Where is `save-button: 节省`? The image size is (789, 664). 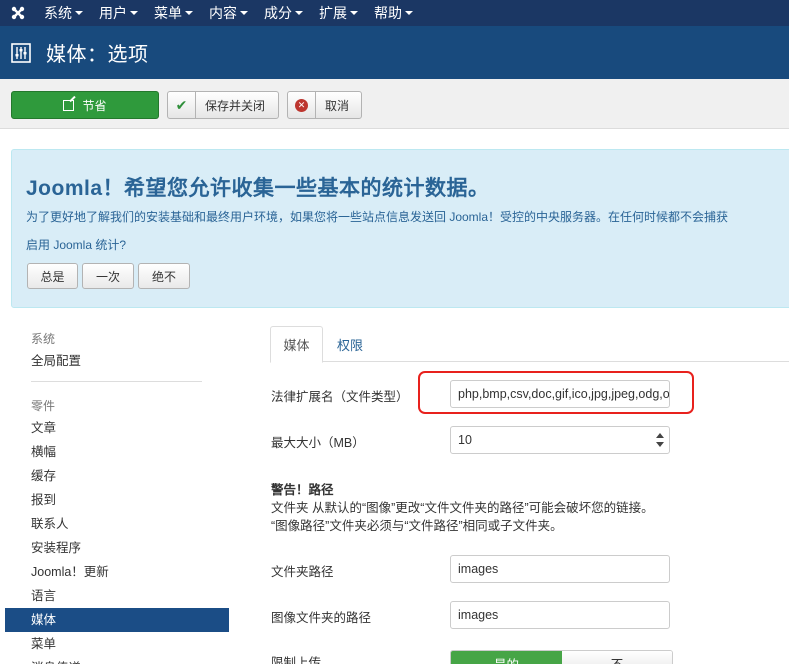 save-button: 节省 is located at coordinates (85, 105).